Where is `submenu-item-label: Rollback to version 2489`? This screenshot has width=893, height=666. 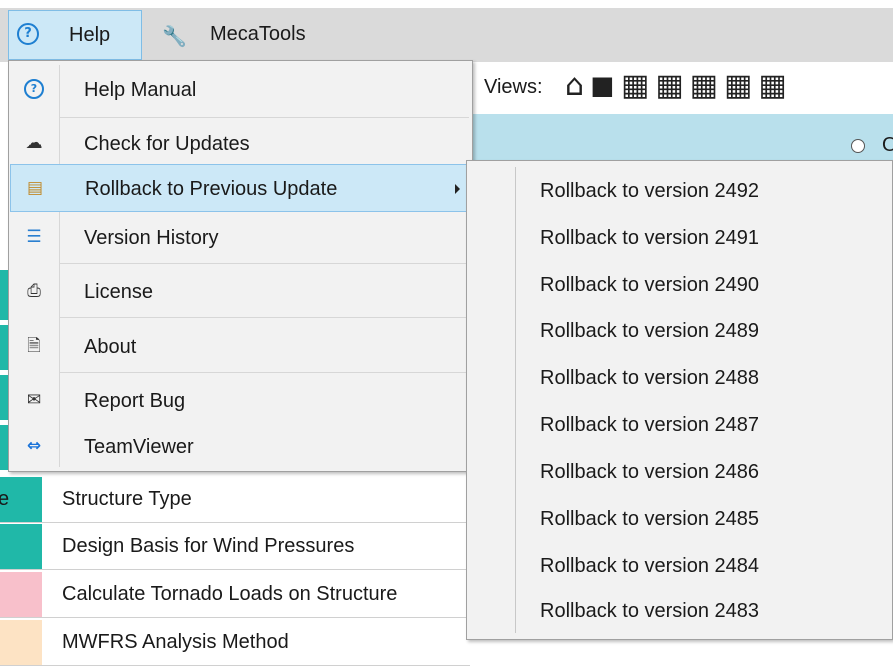
submenu-item-label: Rollback to version 2489 is located at coordinates (650, 331).